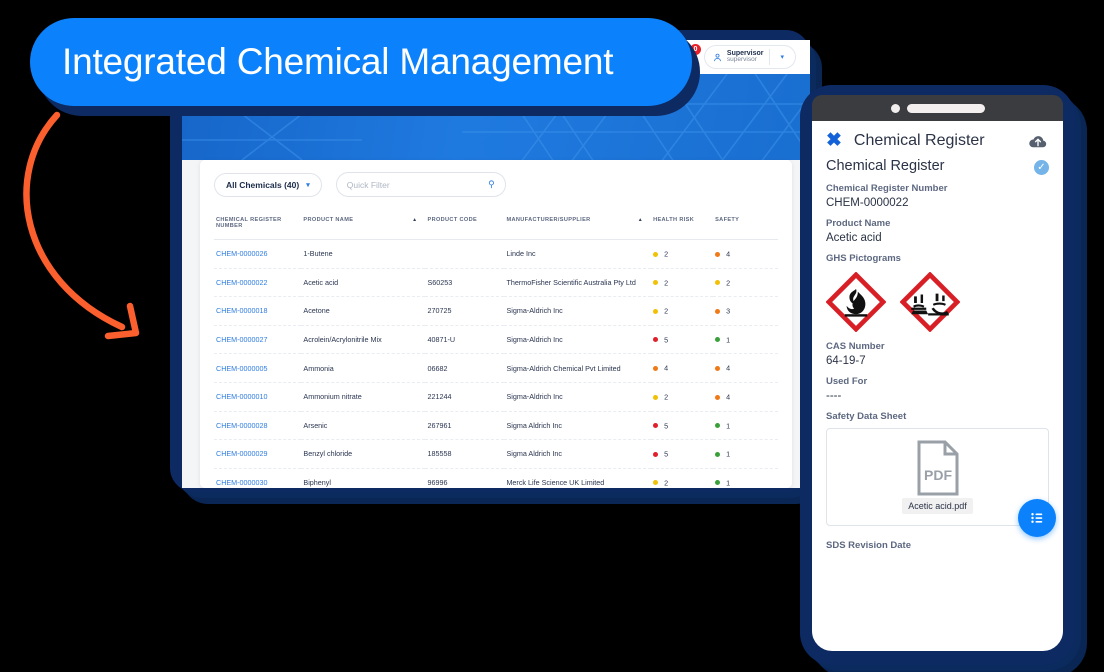 This screenshot has height=672, width=1104. Describe the element at coordinates (640, 220) in the screenshot. I see `sort-asc-icon: ▲` at that location.